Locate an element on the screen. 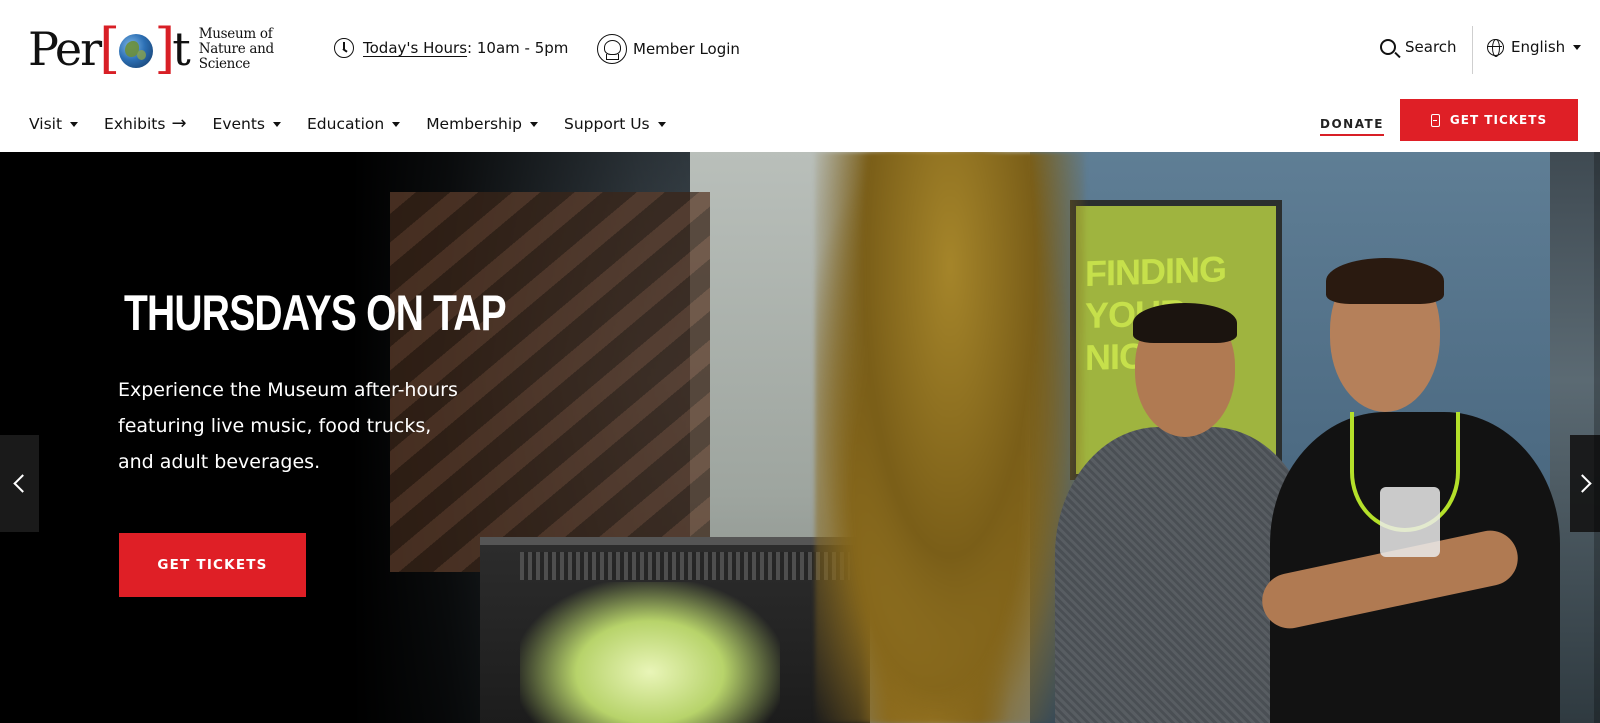 The image size is (1600, 723). photo-vent-grille is located at coordinates (685, 566).